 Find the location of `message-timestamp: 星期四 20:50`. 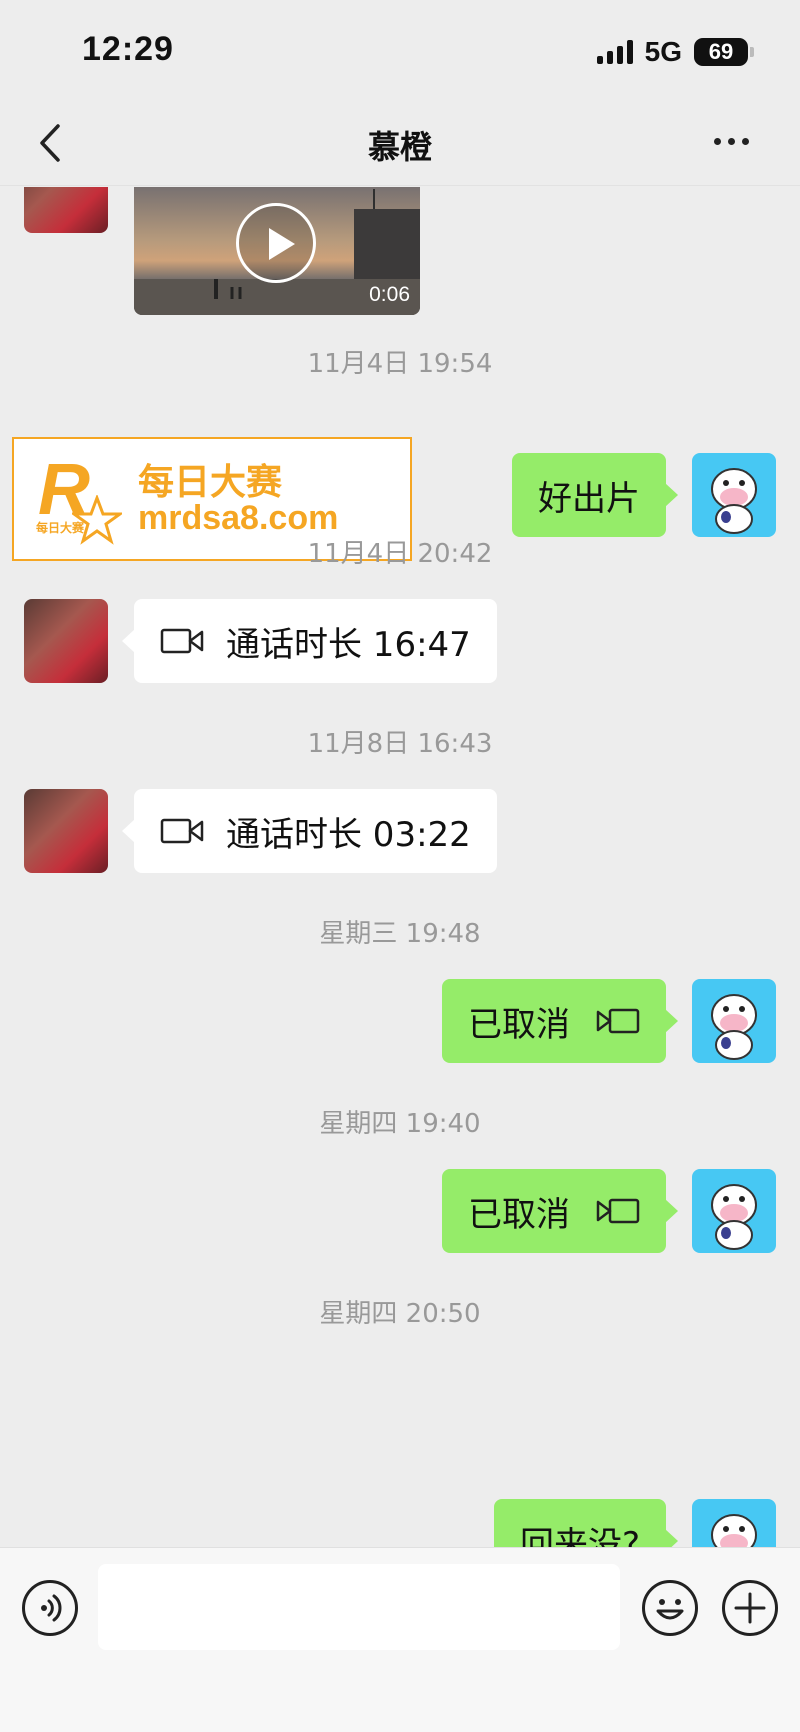

message-timestamp: 星期四 20:50 is located at coordinates (400, 1314).